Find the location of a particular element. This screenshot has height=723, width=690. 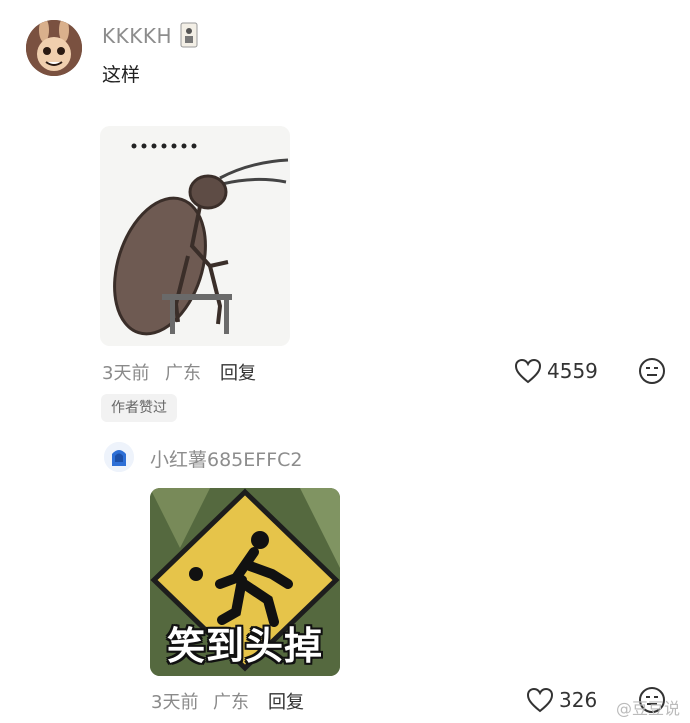

thinking-cockroach-sticker-icon is located at coordinates (195, 236).